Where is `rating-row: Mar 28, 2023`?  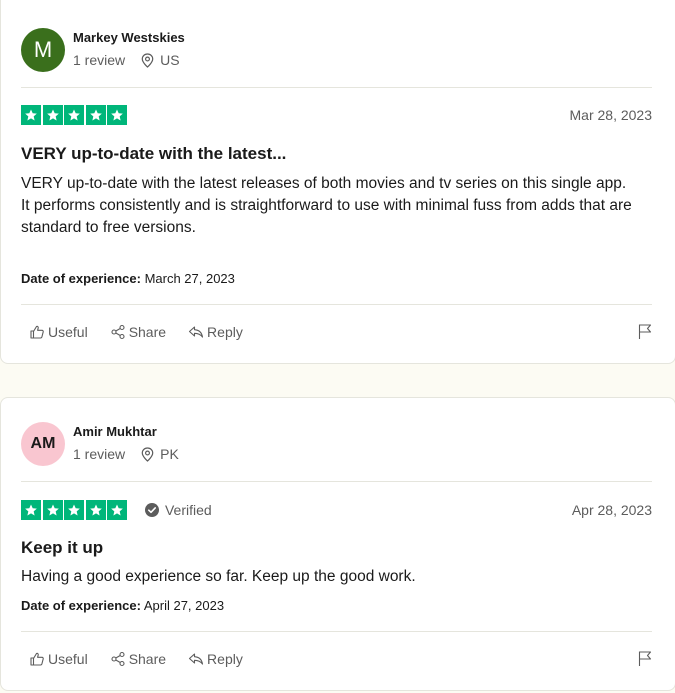
rating-row: Mar 28, 2023 is located at coordinates (336, 115).